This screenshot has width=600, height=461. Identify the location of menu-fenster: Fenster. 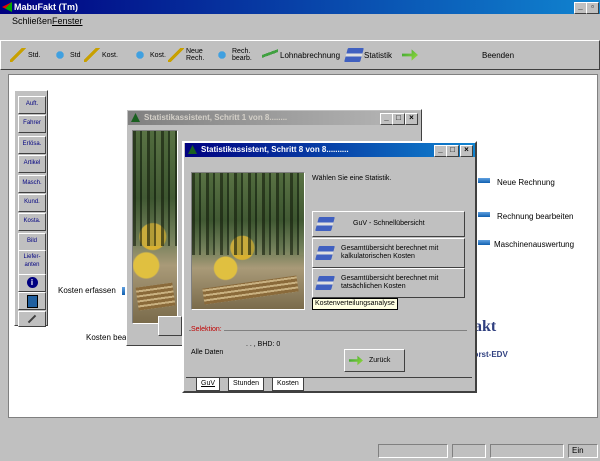
(67, 21).